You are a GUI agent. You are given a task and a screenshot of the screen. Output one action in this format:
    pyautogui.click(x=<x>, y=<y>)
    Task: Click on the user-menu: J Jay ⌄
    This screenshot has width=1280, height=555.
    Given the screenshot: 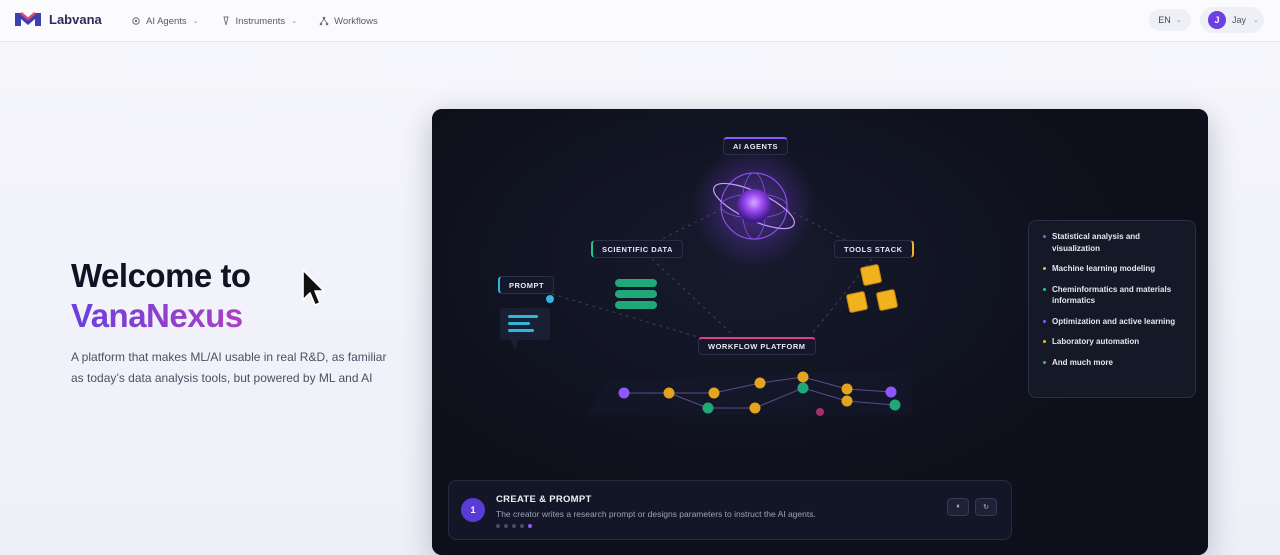 What is the action you would take?
    pyautogui.click(x=1232, y=20)
    